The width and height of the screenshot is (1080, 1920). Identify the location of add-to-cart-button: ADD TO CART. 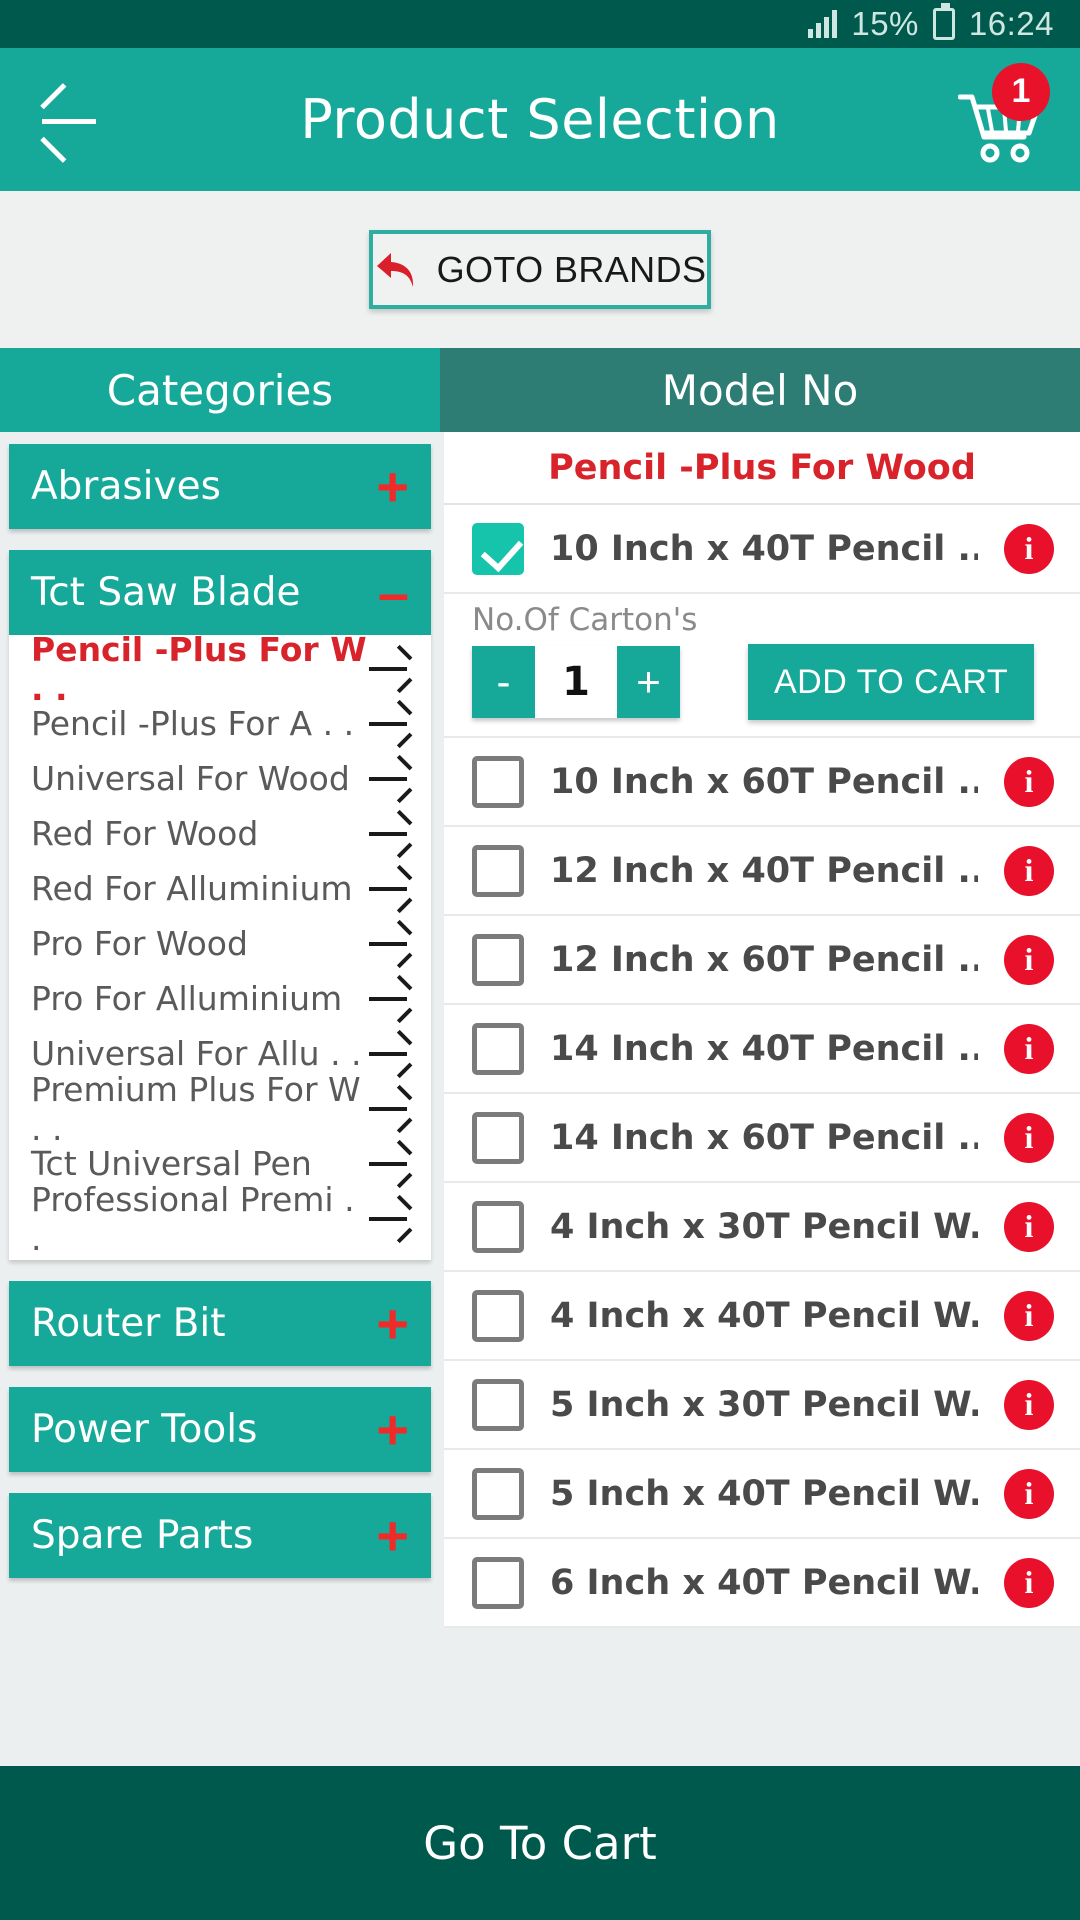
(891, 682).